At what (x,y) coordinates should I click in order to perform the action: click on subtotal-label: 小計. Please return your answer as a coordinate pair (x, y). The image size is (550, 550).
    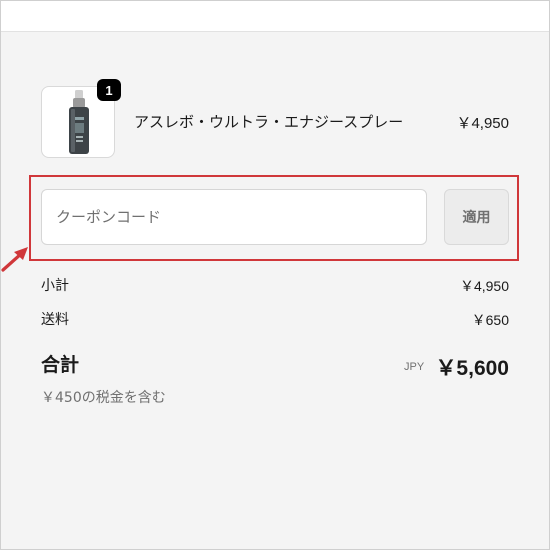
    Looking at the image, I should click on (55, 286).